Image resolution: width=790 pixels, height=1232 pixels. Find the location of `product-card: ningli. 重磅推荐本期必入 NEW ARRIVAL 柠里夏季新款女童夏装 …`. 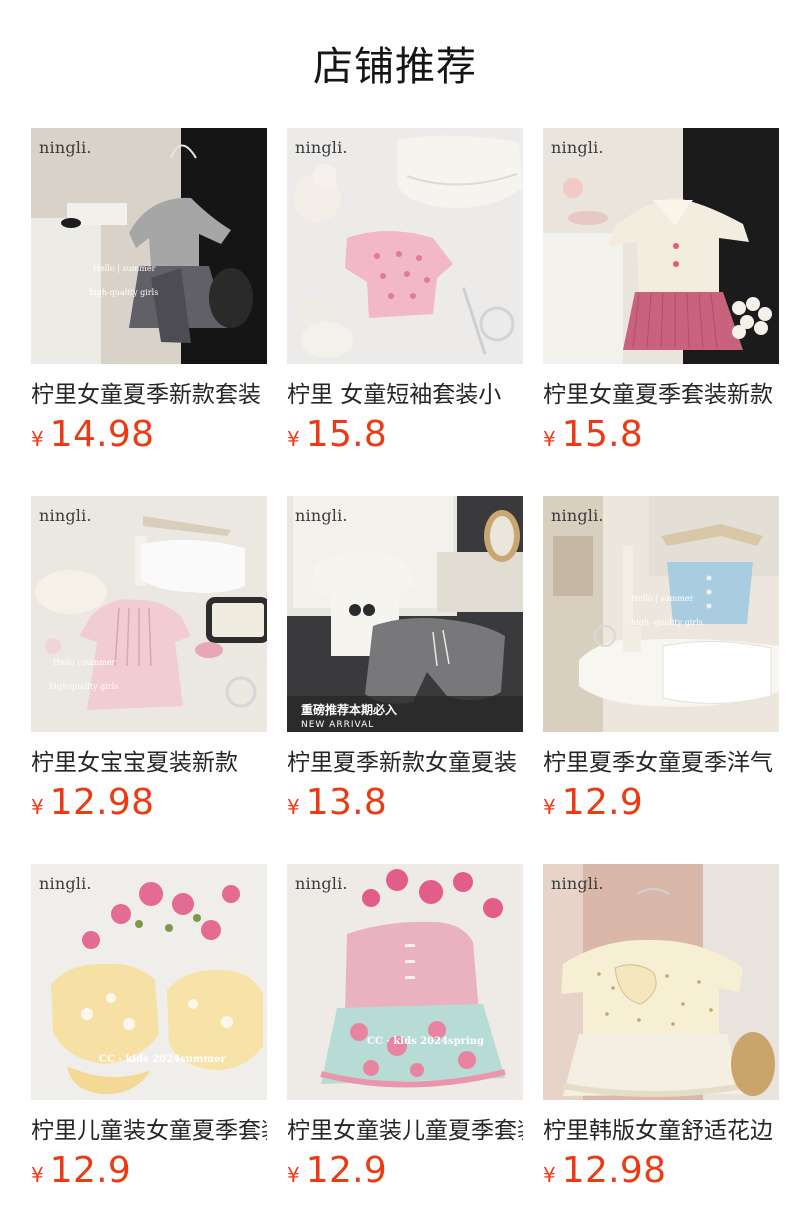

product-card: ningli. 重磅推荐本期必入 NEW ARRIVAL 柠里夏季新款女童夏装 … is located at coordinates (405, 661).